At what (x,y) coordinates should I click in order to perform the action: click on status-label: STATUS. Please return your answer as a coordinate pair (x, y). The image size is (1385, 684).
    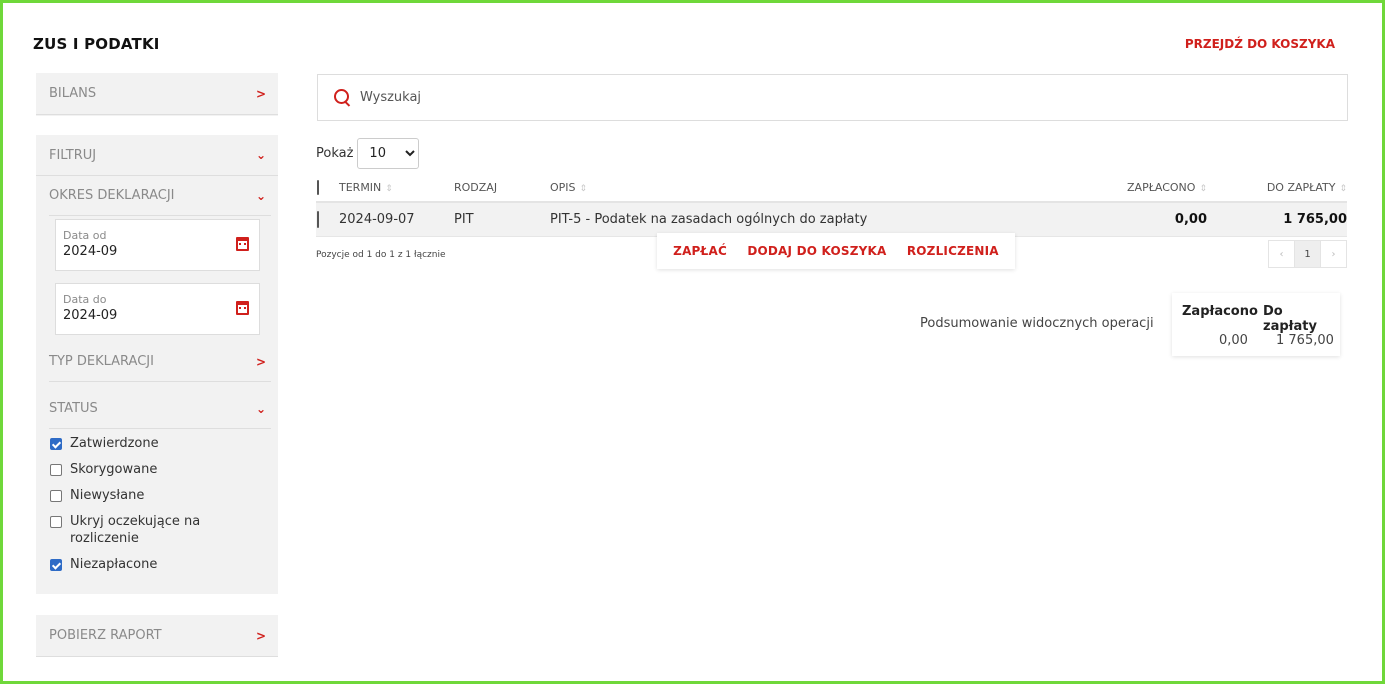
    Looking at the image, I should click on (73, 408).